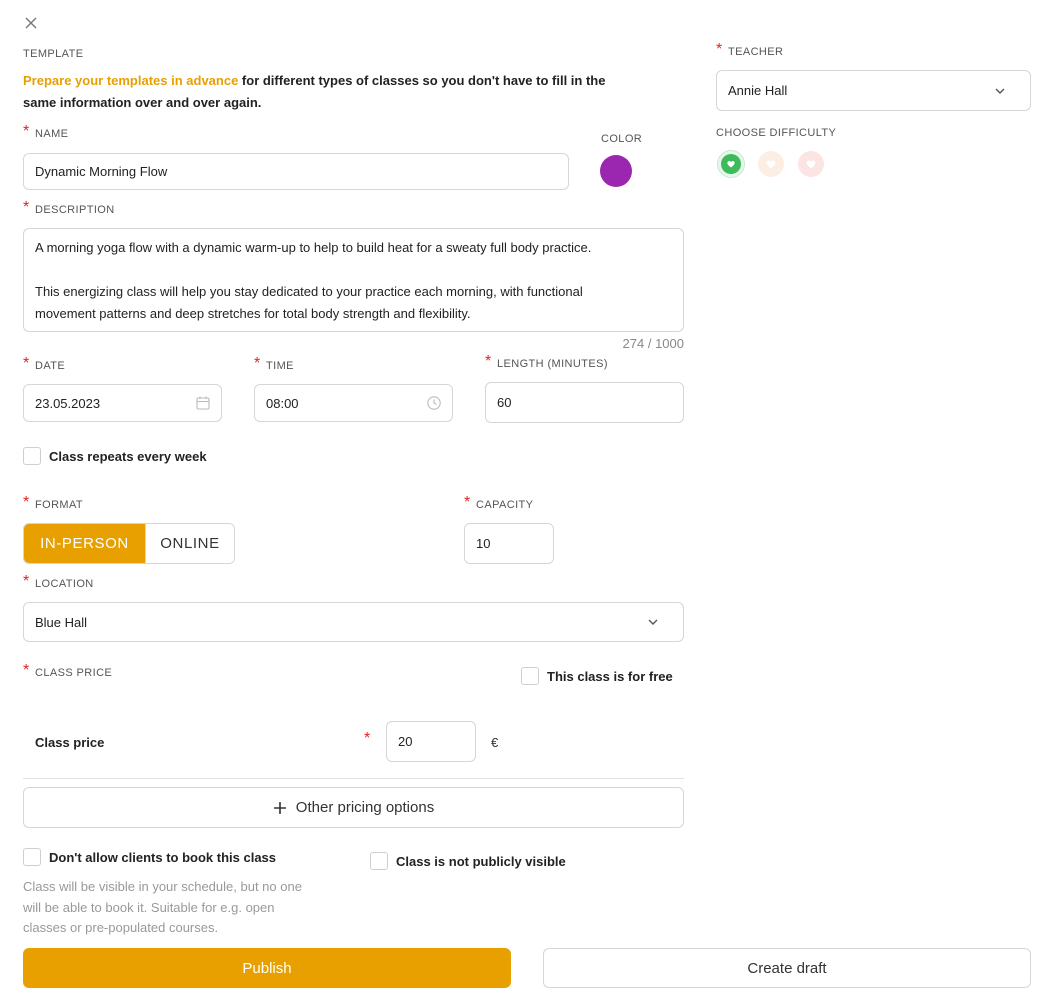 Image resolution: width=1055 pixels, height=1000 pixels. Describe the element at coordinates (552, 364) in the screenshot. I see `length-label: LENGTH (MINUTES)` at that location.